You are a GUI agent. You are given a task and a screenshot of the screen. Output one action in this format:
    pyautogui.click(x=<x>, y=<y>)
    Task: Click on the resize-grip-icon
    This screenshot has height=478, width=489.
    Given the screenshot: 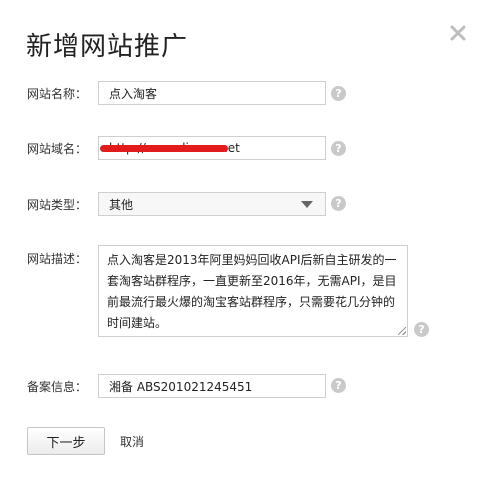 What is the action you would take?
    pyautogui.click(x=402, y=331)
    